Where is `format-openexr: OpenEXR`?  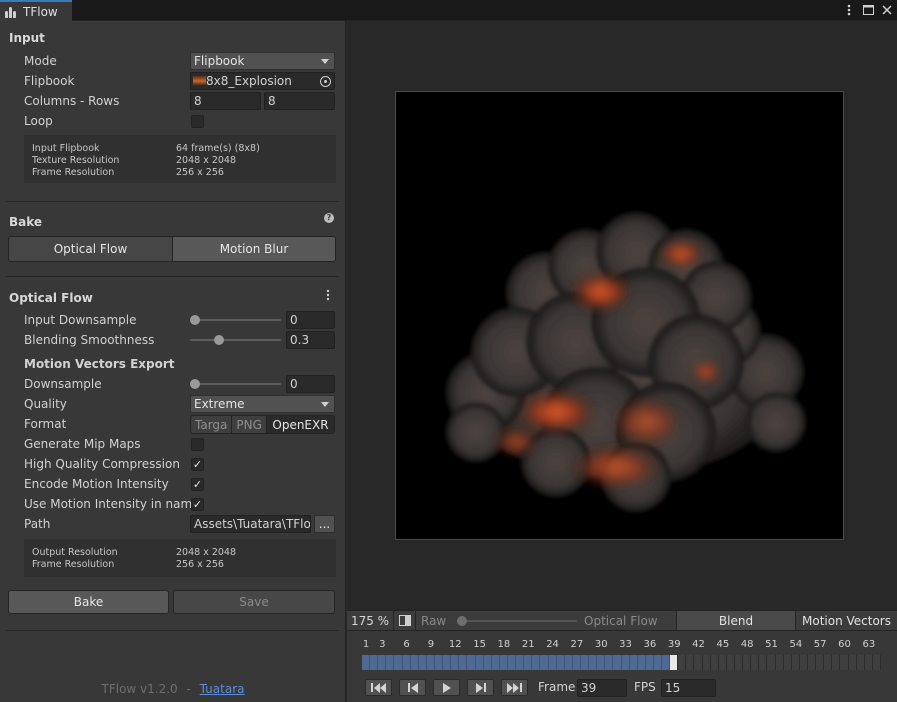 format-openexr: OpenEXR is located at coordinates (300, 424).